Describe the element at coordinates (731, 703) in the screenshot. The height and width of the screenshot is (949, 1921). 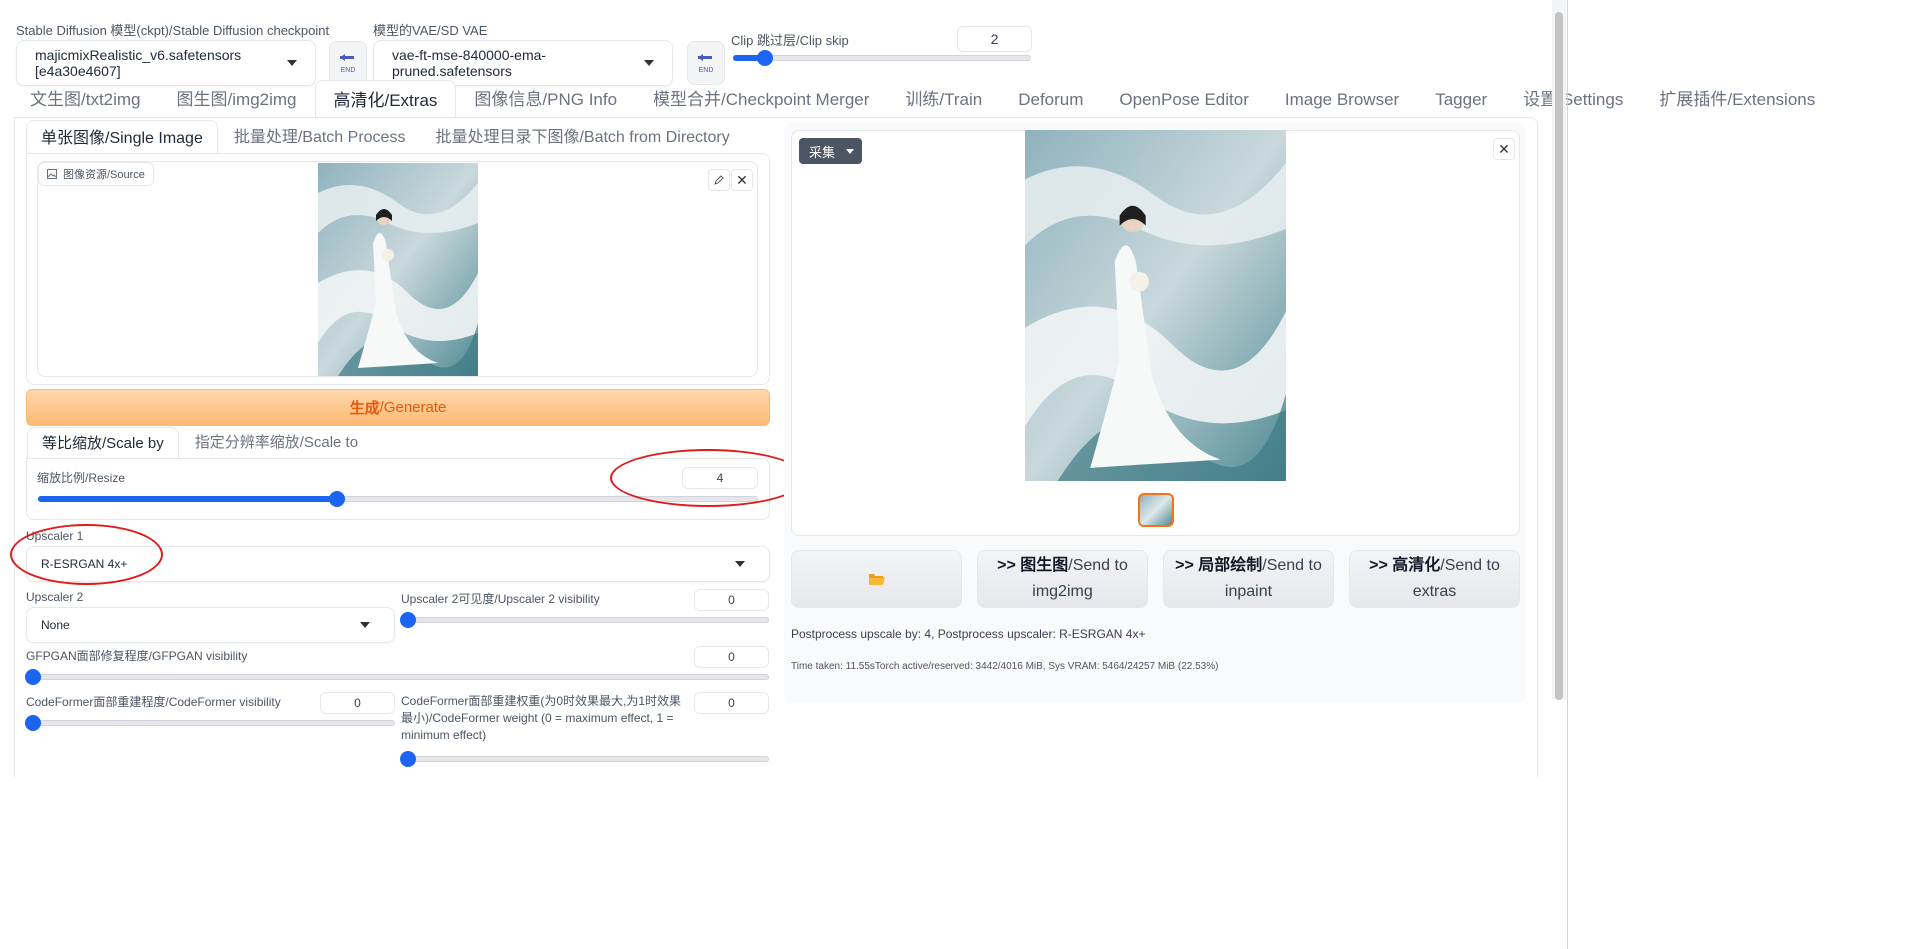
I see `codeformer-weight-input: 0` at that location.